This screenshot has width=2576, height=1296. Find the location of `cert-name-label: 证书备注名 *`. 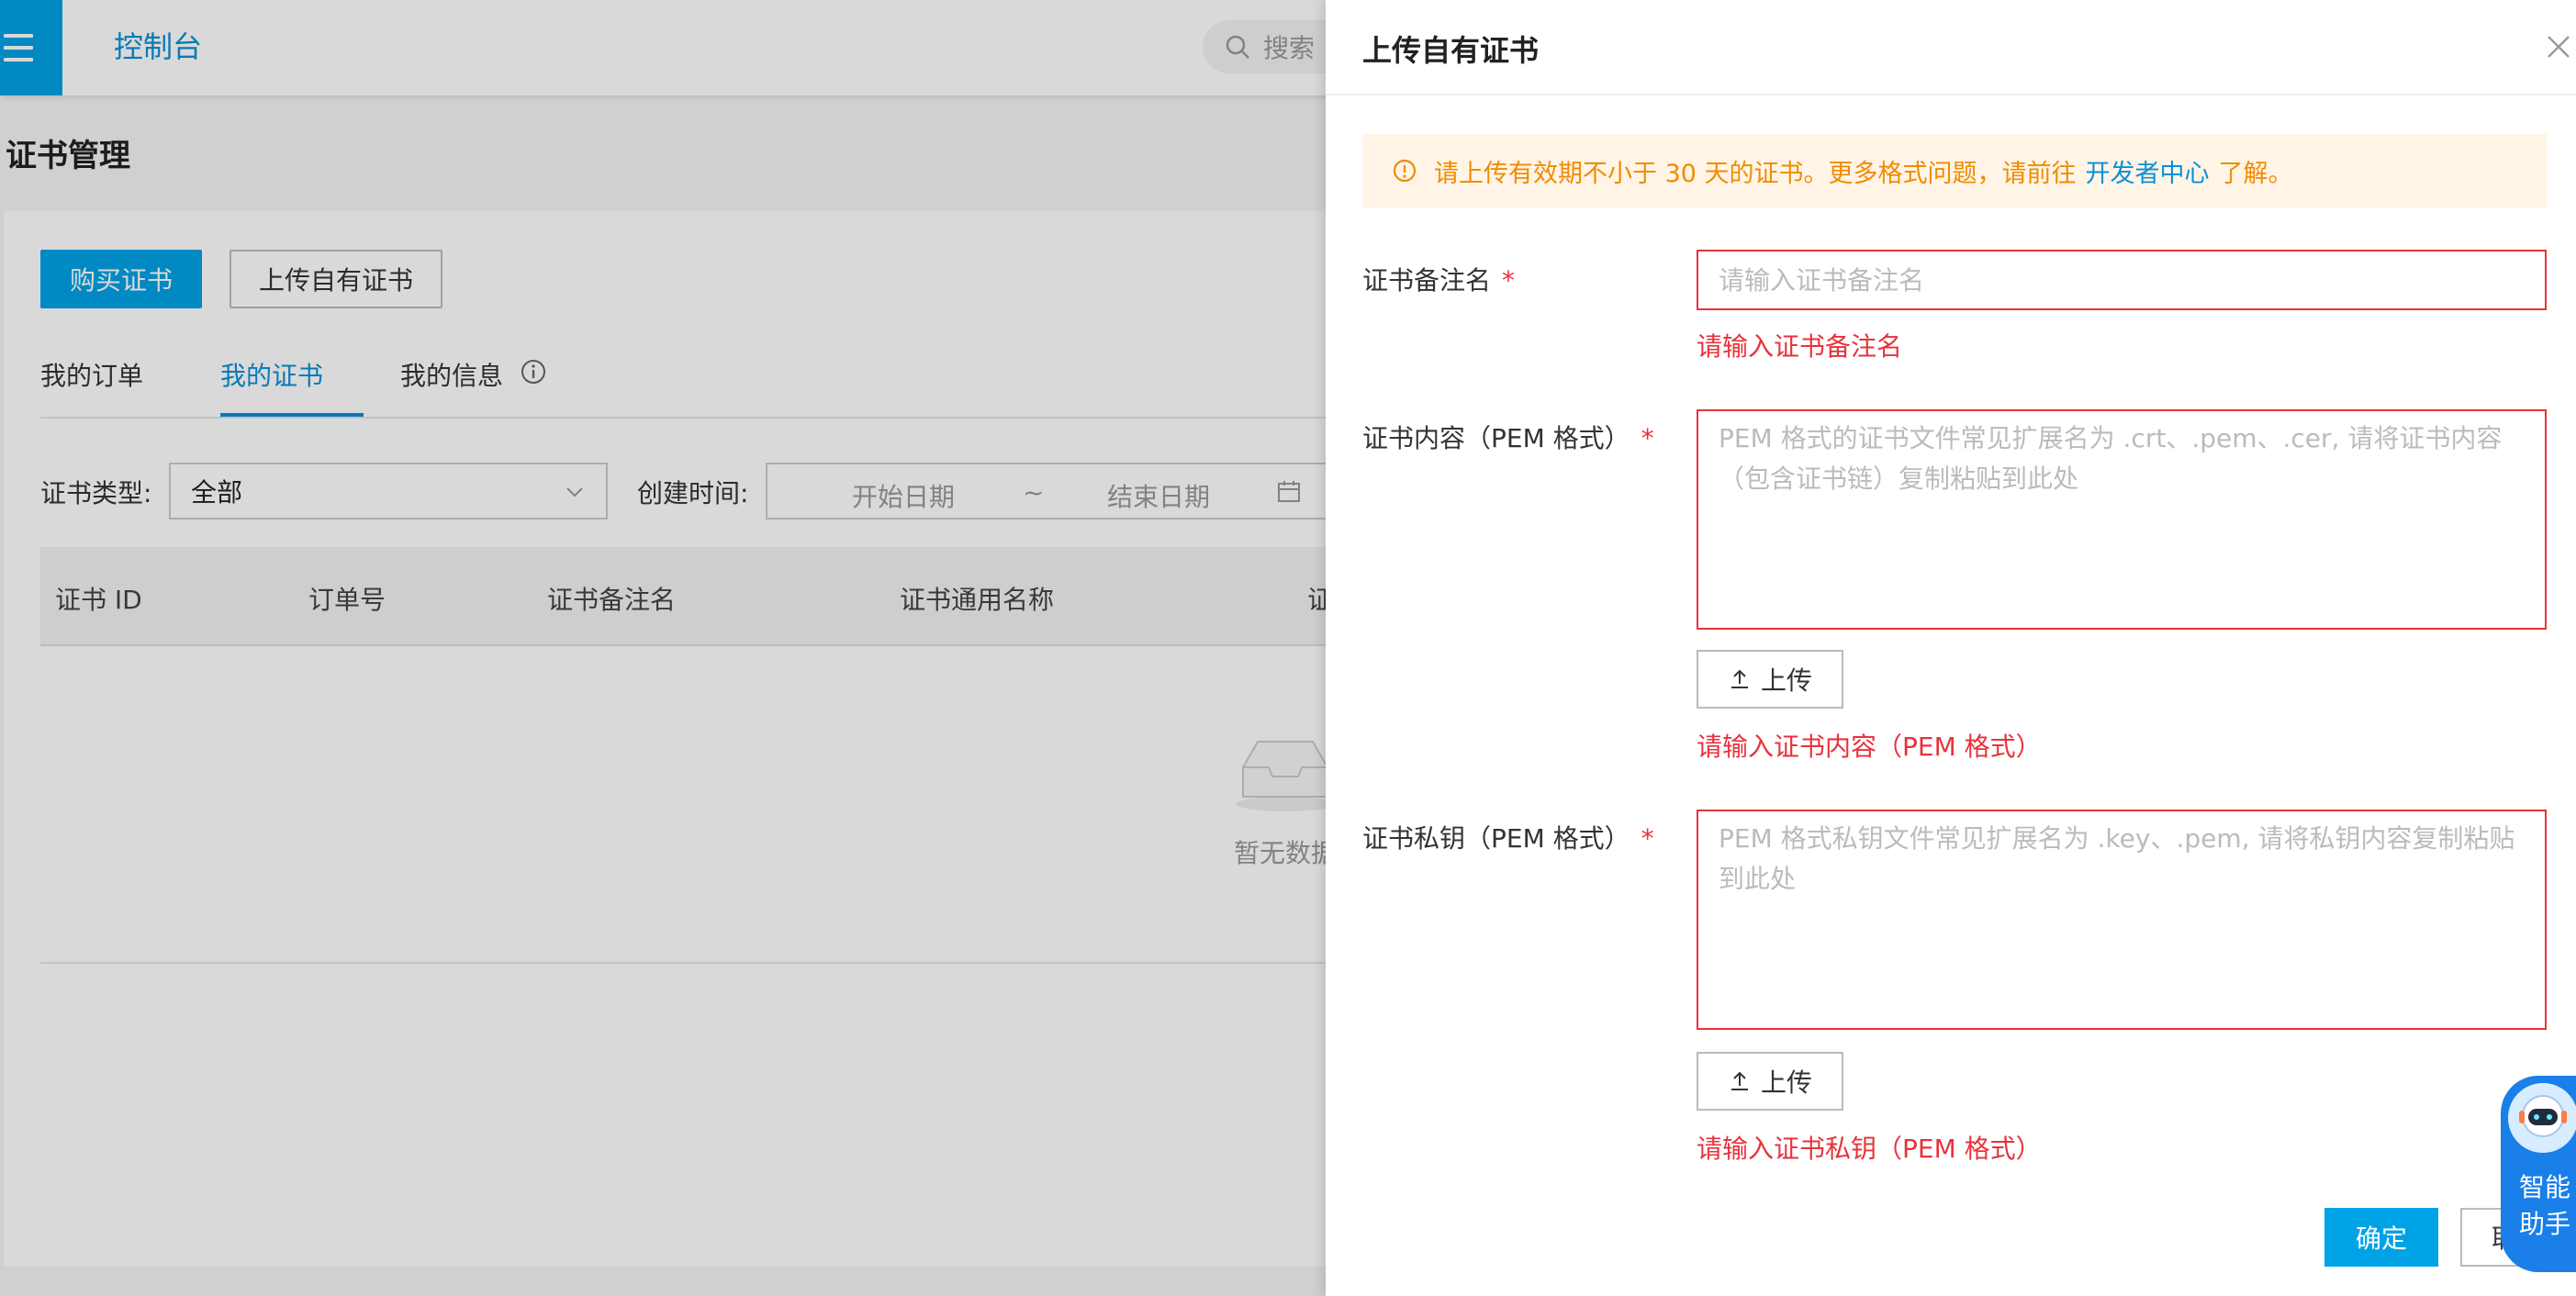

cert-name-label: 证书备注名 * is located at coordinates (1439, 280).